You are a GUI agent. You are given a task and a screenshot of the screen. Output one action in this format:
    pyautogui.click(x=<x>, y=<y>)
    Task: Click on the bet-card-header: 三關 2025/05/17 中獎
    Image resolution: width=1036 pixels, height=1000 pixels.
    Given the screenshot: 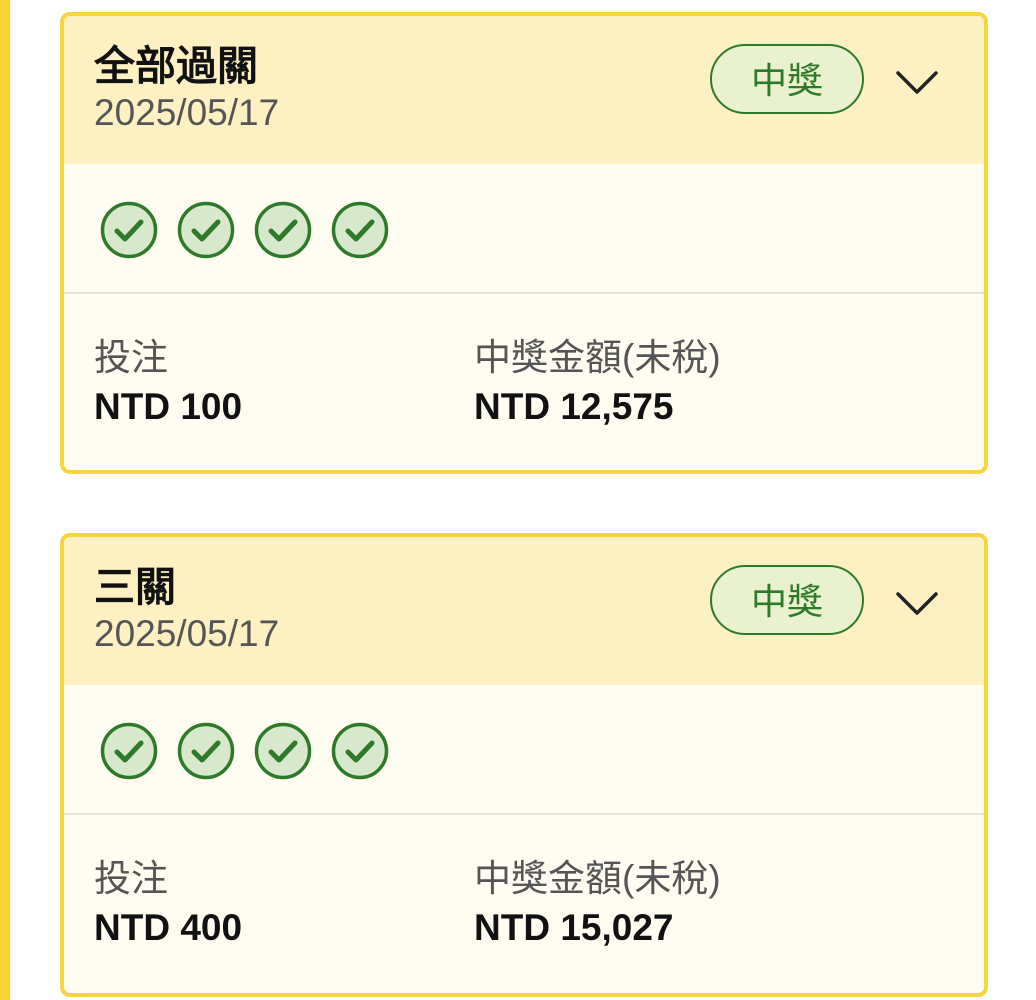 What is the action you would take?
    pyautogui.click(x=524, y=611)
    